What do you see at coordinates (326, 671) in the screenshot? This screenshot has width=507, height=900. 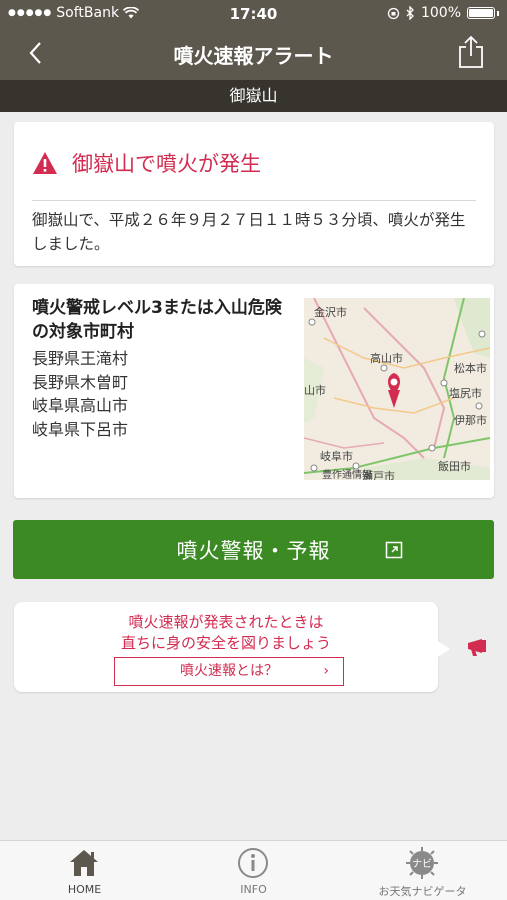 I see `chevron-right-icon: ›` at bounding box center [326, 671].